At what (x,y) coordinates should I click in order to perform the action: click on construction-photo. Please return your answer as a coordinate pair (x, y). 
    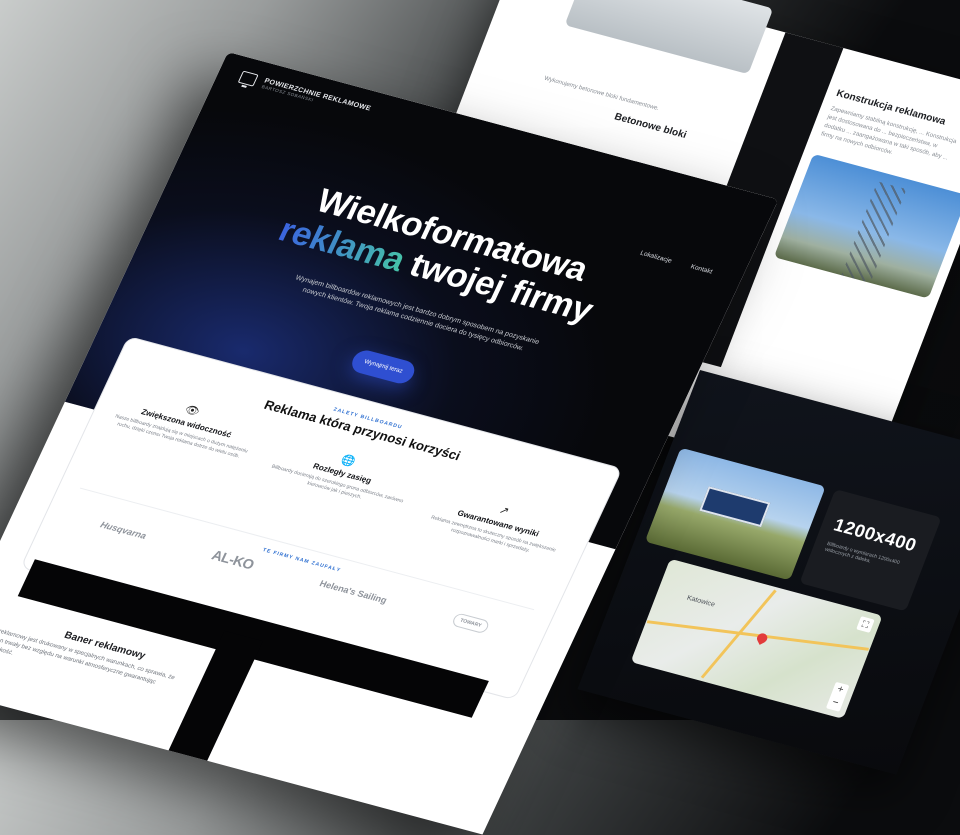
    Looking at the image, I should click on (866, 226).